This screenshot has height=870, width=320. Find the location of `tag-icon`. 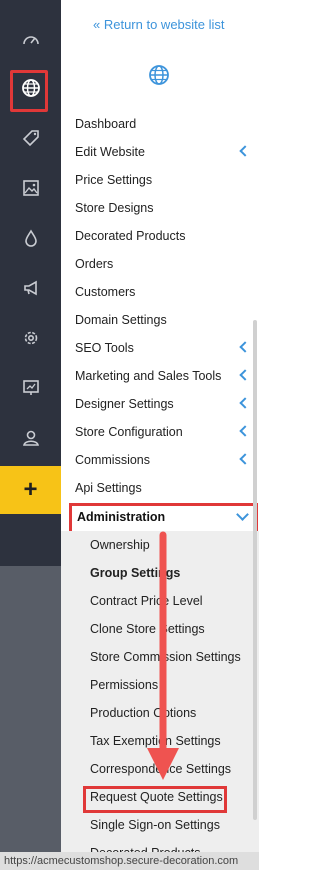

tag-icon is located at coordinates (30, 138).